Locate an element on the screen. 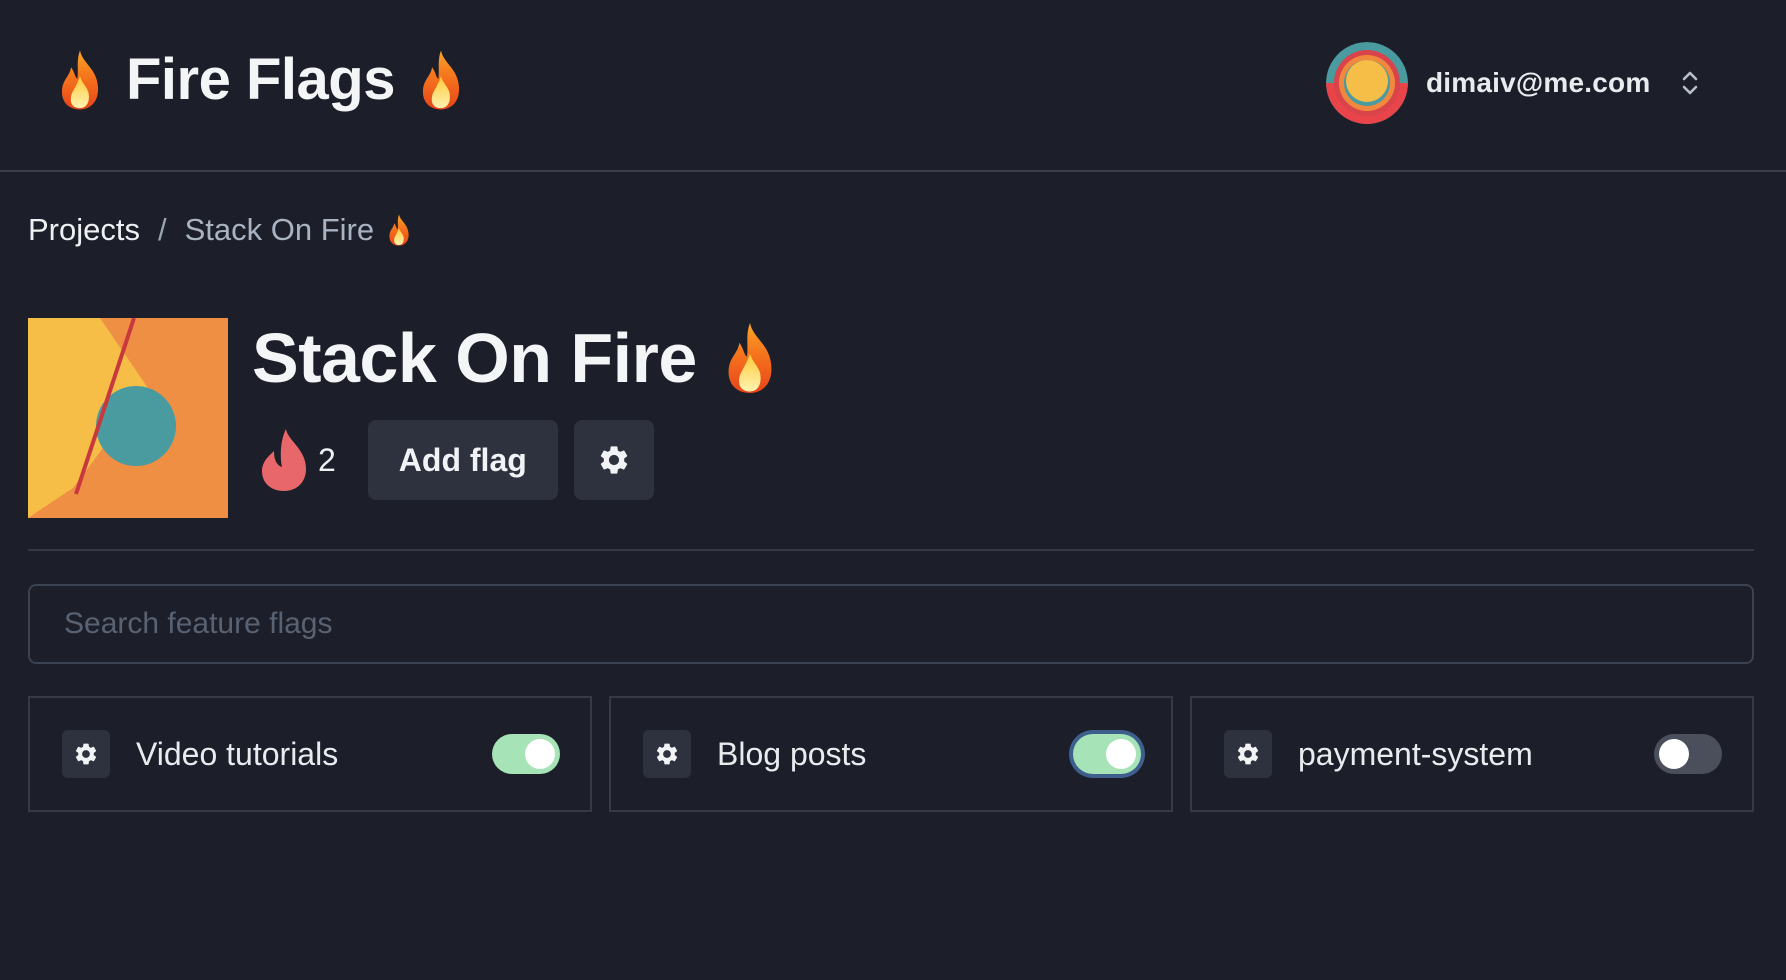 This screenshot has height=980, width=1786. flag-card: Blog posts is located at coordinates (891, 754).